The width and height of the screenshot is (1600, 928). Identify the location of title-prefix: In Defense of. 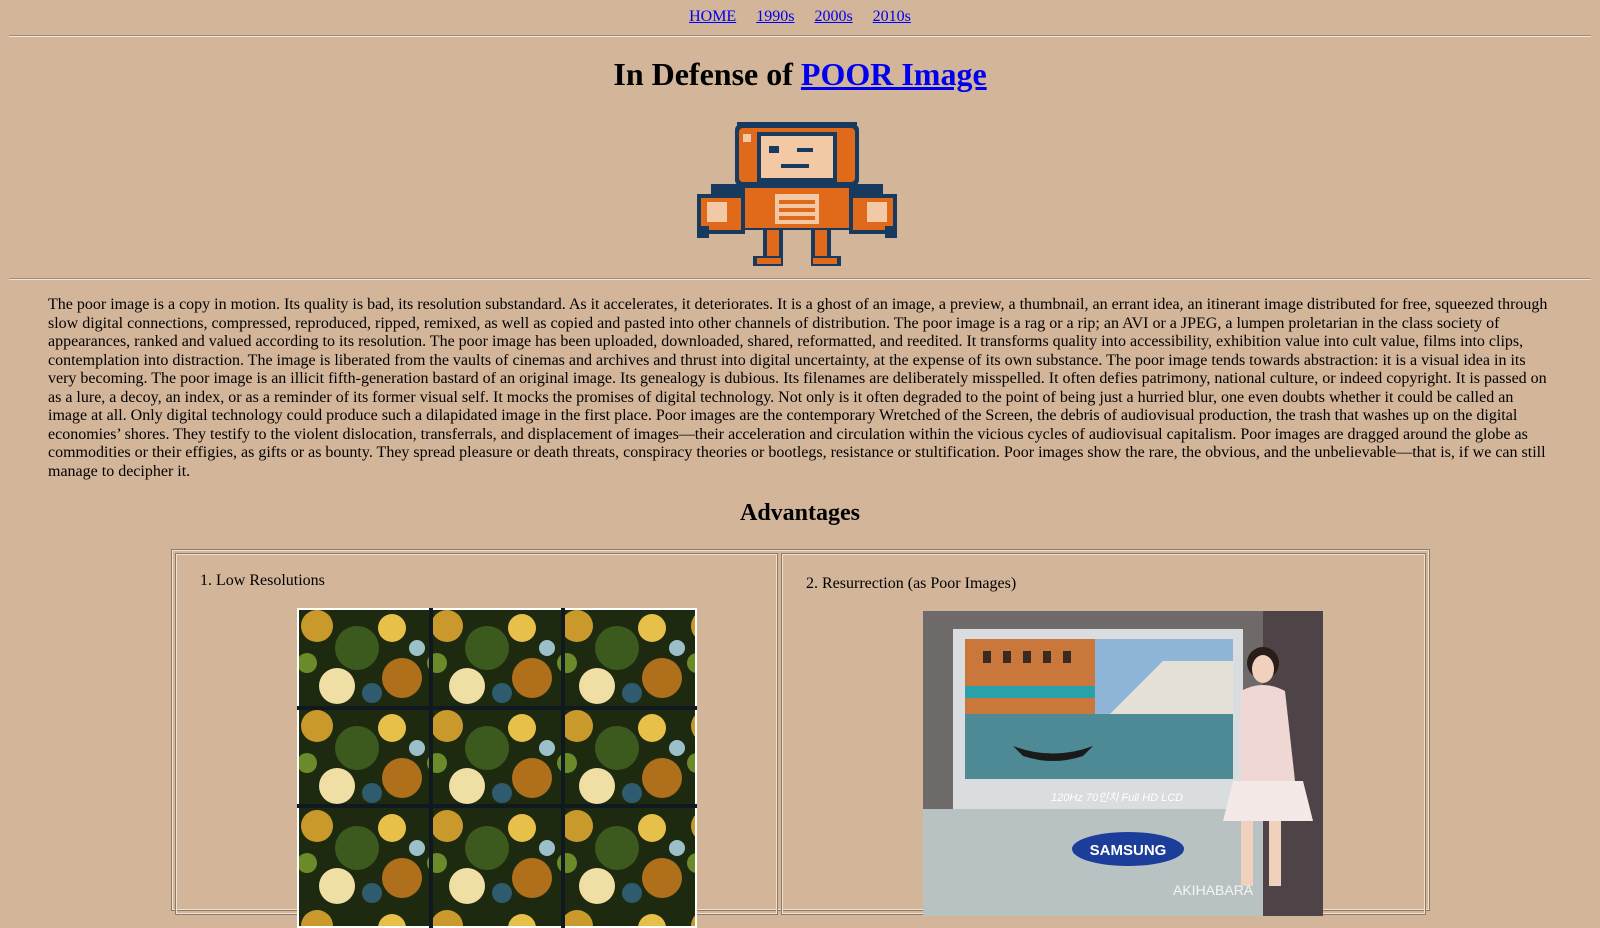
(703, 74).